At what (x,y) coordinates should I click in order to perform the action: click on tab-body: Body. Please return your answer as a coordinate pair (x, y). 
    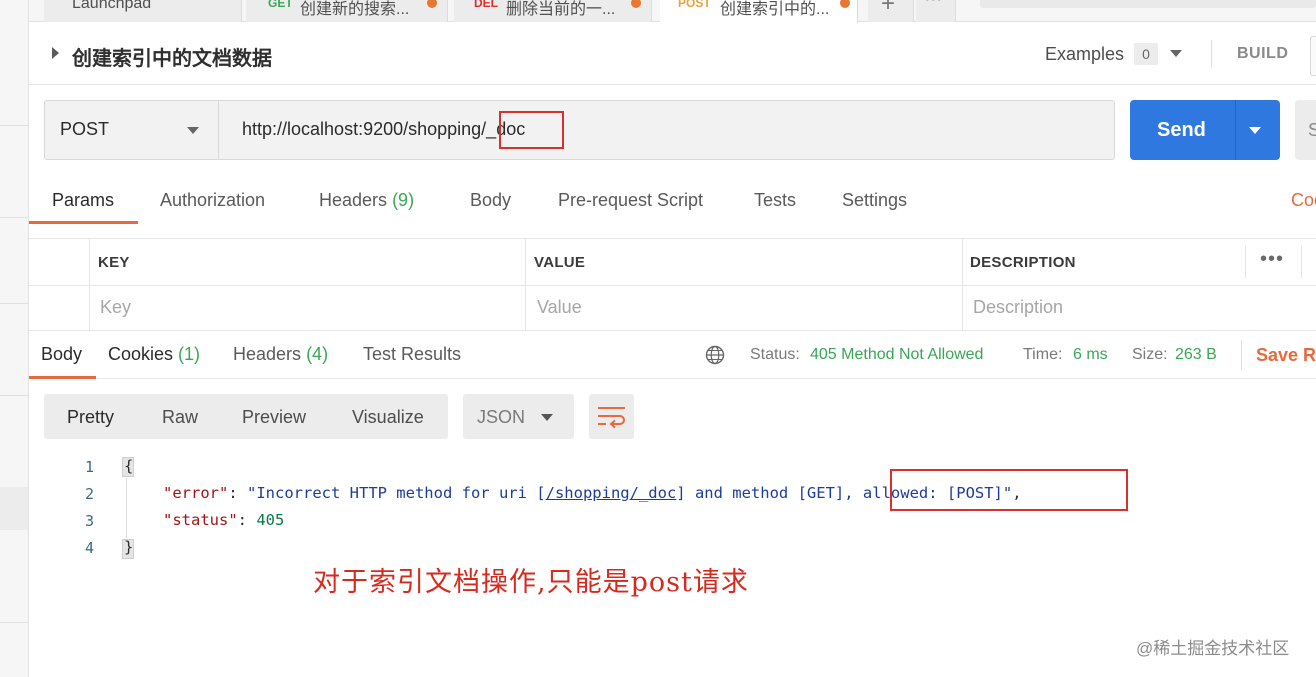
    Looking at the image, I should click on (490, 200).